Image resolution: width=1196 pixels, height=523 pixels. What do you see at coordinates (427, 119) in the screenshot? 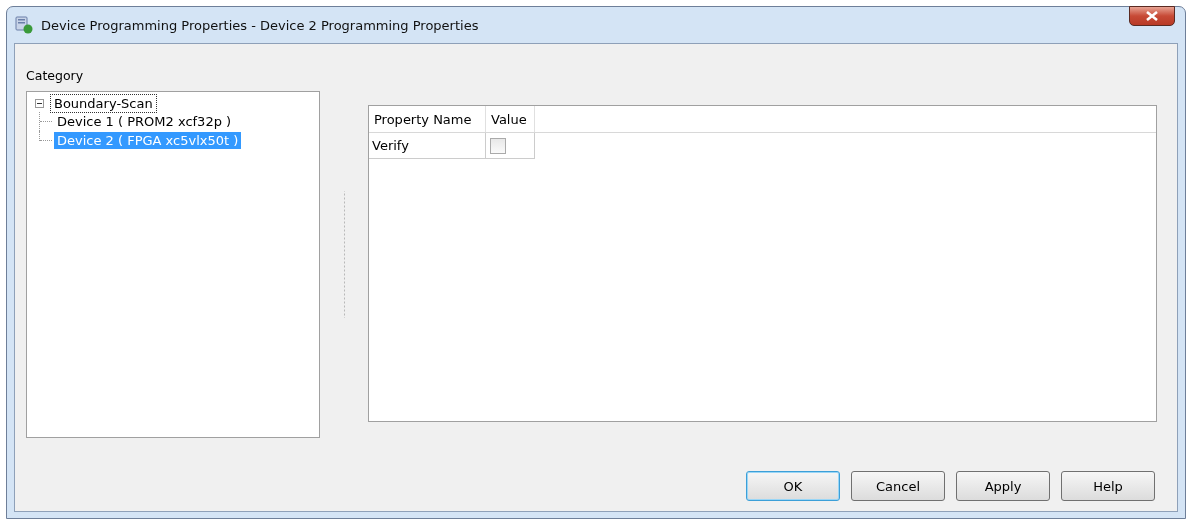
I see `column-header: Property Name` at bounding box center [427, 119].